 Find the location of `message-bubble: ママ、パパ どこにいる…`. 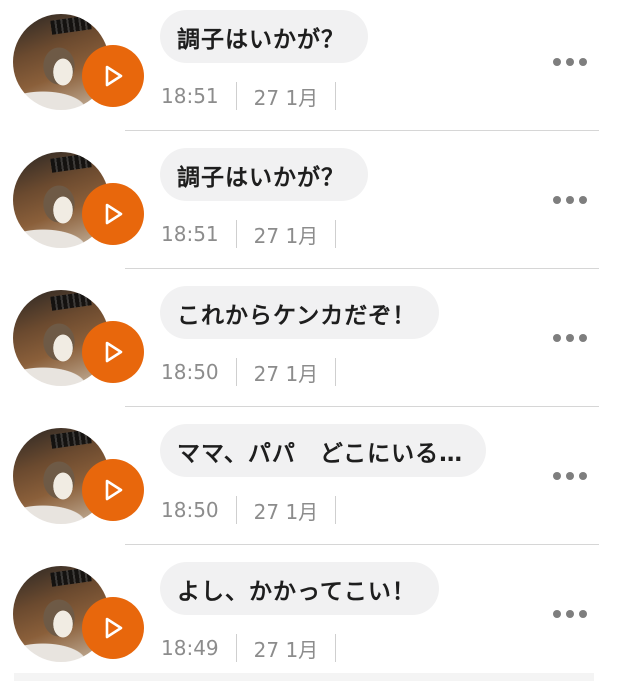

message-bubble: ママ、パパ どこにいる… is located at coordinates (323, 450).